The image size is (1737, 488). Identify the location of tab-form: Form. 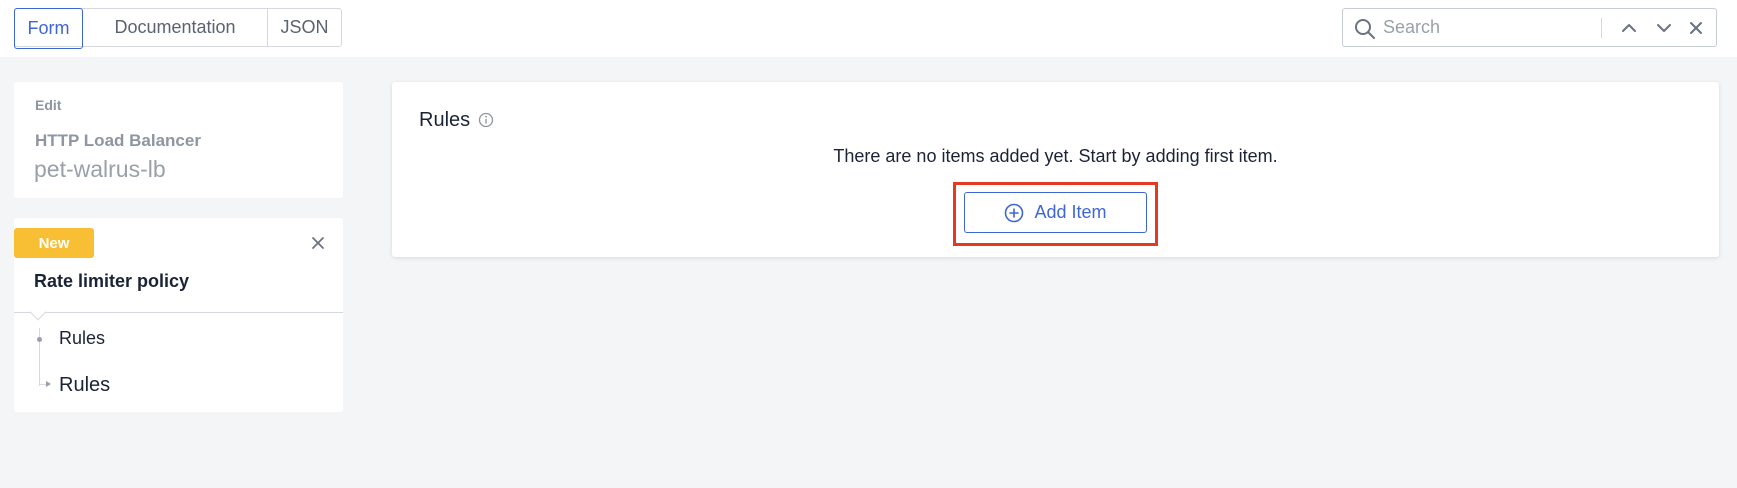
(48, 28).